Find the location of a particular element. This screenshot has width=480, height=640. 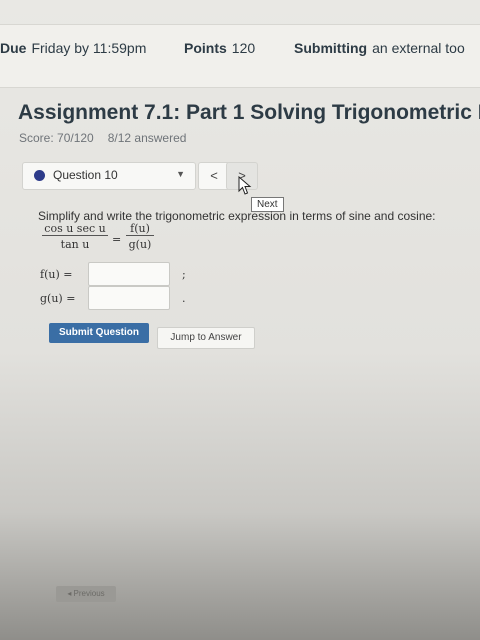

submitting-value: an external too is located at coordinates (418, 48).